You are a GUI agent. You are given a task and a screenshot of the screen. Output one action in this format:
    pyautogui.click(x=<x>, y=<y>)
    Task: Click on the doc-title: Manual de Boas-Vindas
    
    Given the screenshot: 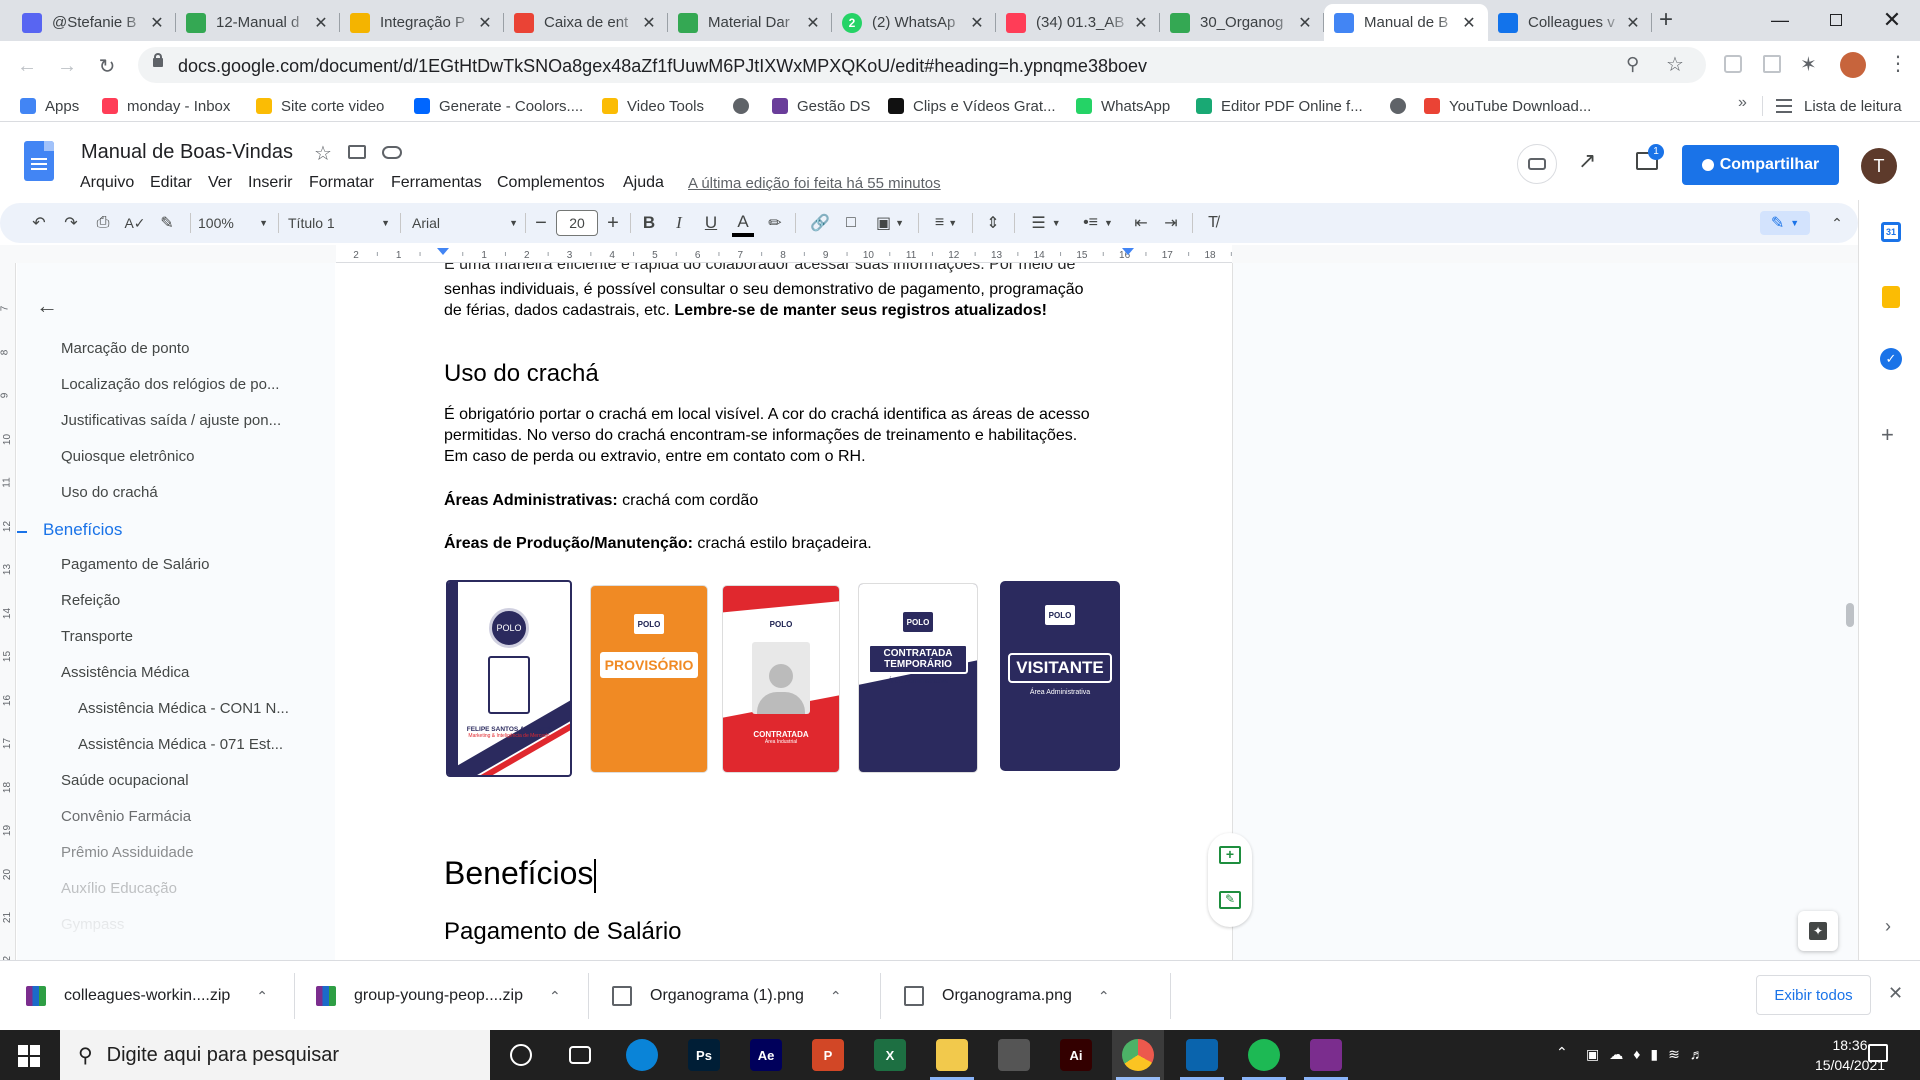 What is the action you would take?
    pyautogui.click(x=187, y=152)
    